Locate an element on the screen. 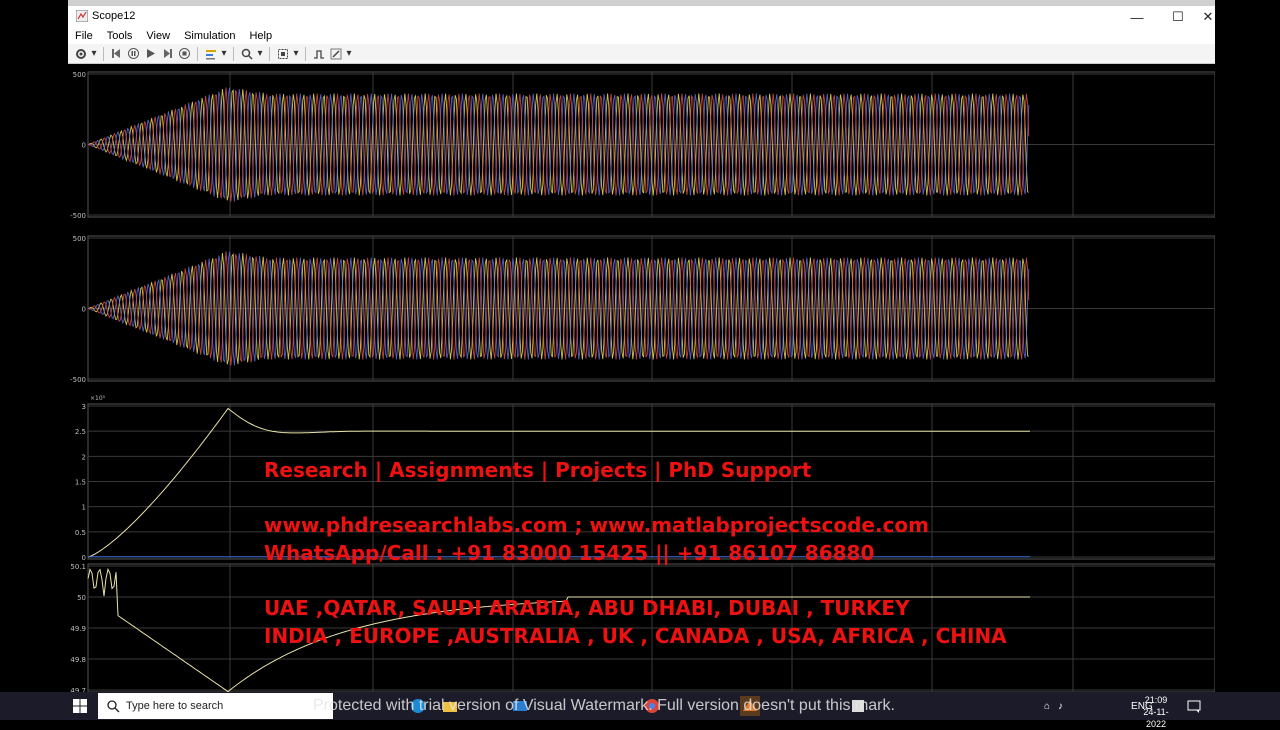  menu-file: File is located at coordinates (84, 36).